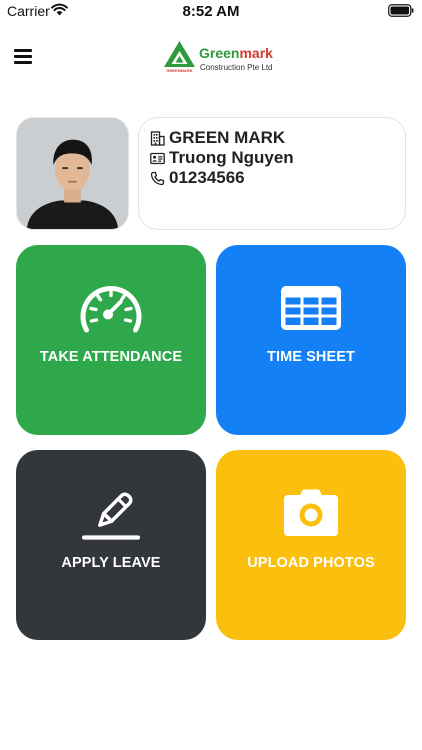 The width and height of the screenshot is (422, 750). Describe the element at coordinates (311, 340) in the screenshot. I see `time-sheet-button: TIME SHEET` at that location.